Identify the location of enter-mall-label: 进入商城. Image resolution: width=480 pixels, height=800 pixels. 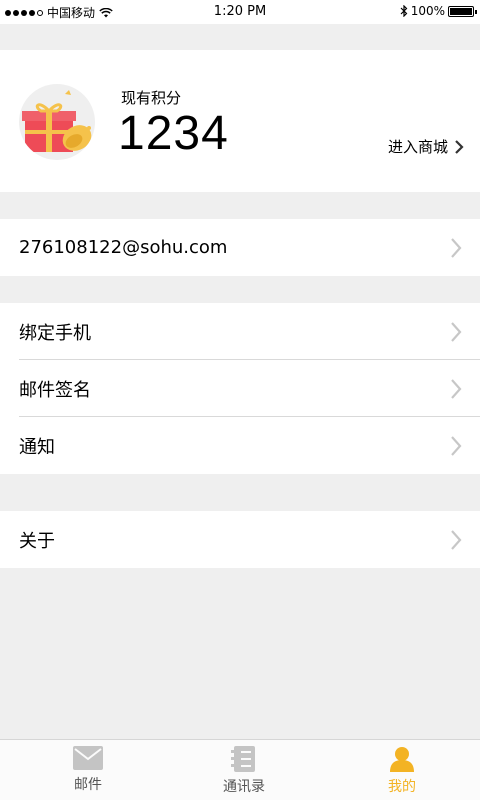
(417, 147).